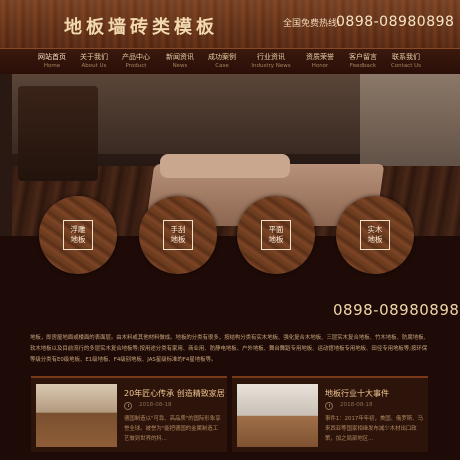 This screenshot has width=460, height=460. I want to click on category-label-box: 平面 地板, so click(276, 235).